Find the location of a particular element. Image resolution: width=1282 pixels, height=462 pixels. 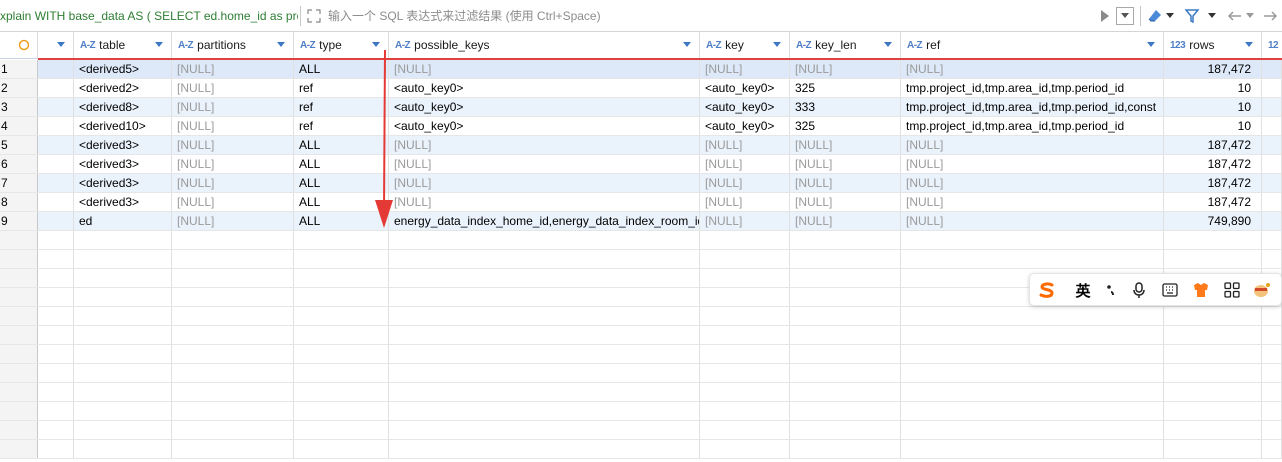

avatar-icon is located at coordinates (1262, 290).